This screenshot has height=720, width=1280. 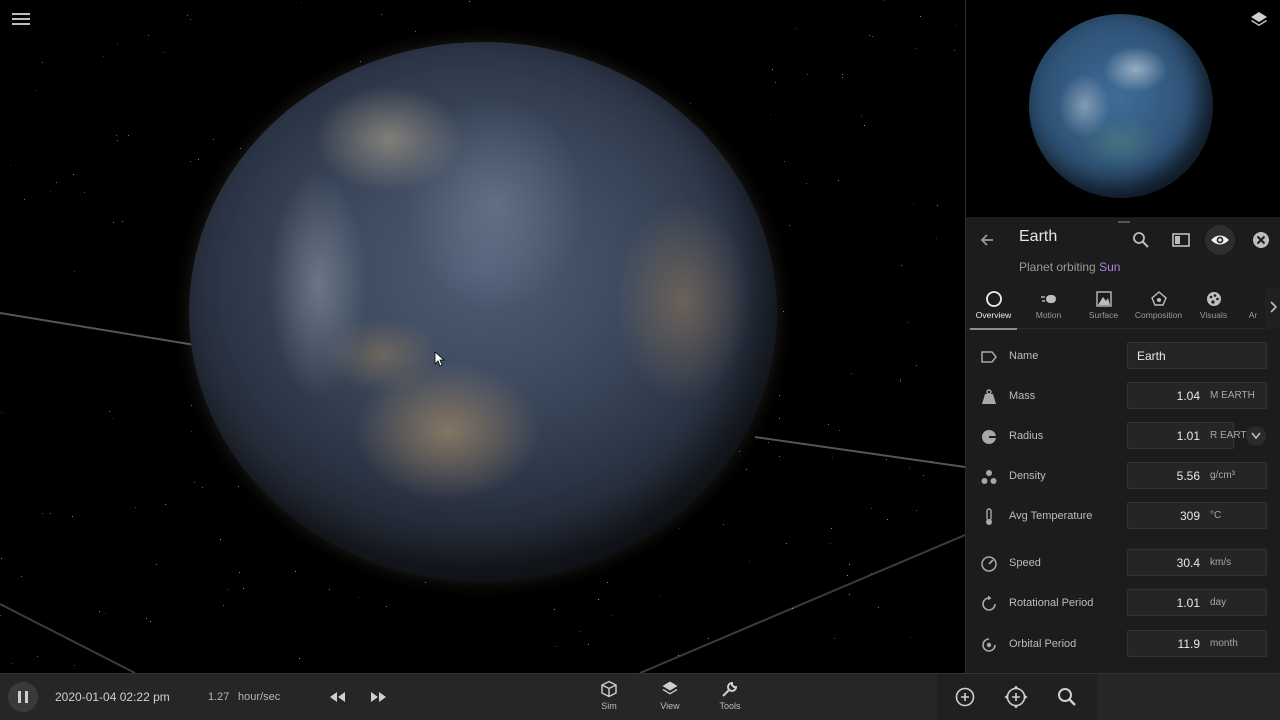 I want to click on property-speed: Speed 30.4 km/s, so click(x=1123, y=564).